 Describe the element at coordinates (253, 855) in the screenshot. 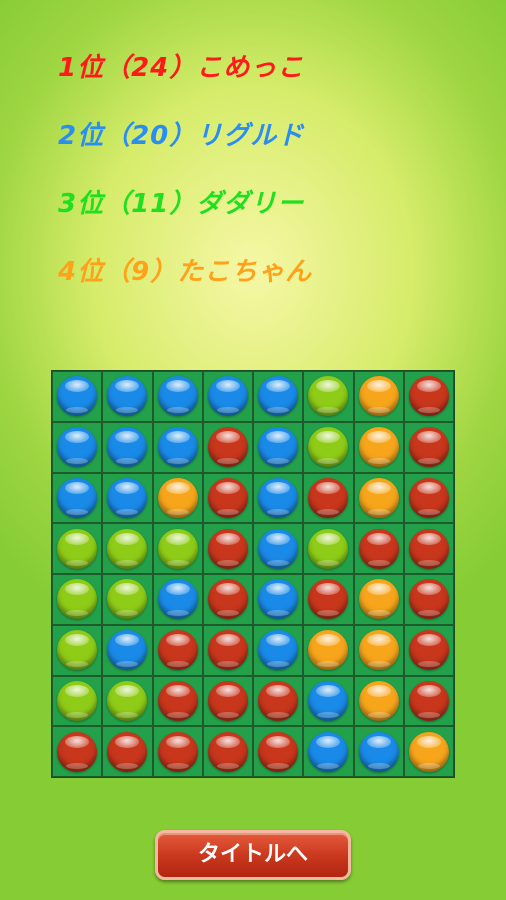

I see `back-to-title-button: タイトルへ` at that location.